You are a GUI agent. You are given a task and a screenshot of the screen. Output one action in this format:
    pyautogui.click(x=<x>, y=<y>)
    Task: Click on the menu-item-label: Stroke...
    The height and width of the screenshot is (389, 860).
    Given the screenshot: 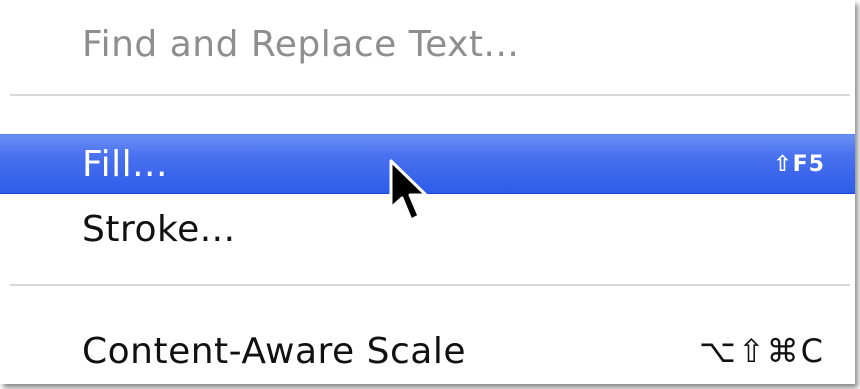 What is the action you would take?
    pyautogui.click(x=159, y=229)
    